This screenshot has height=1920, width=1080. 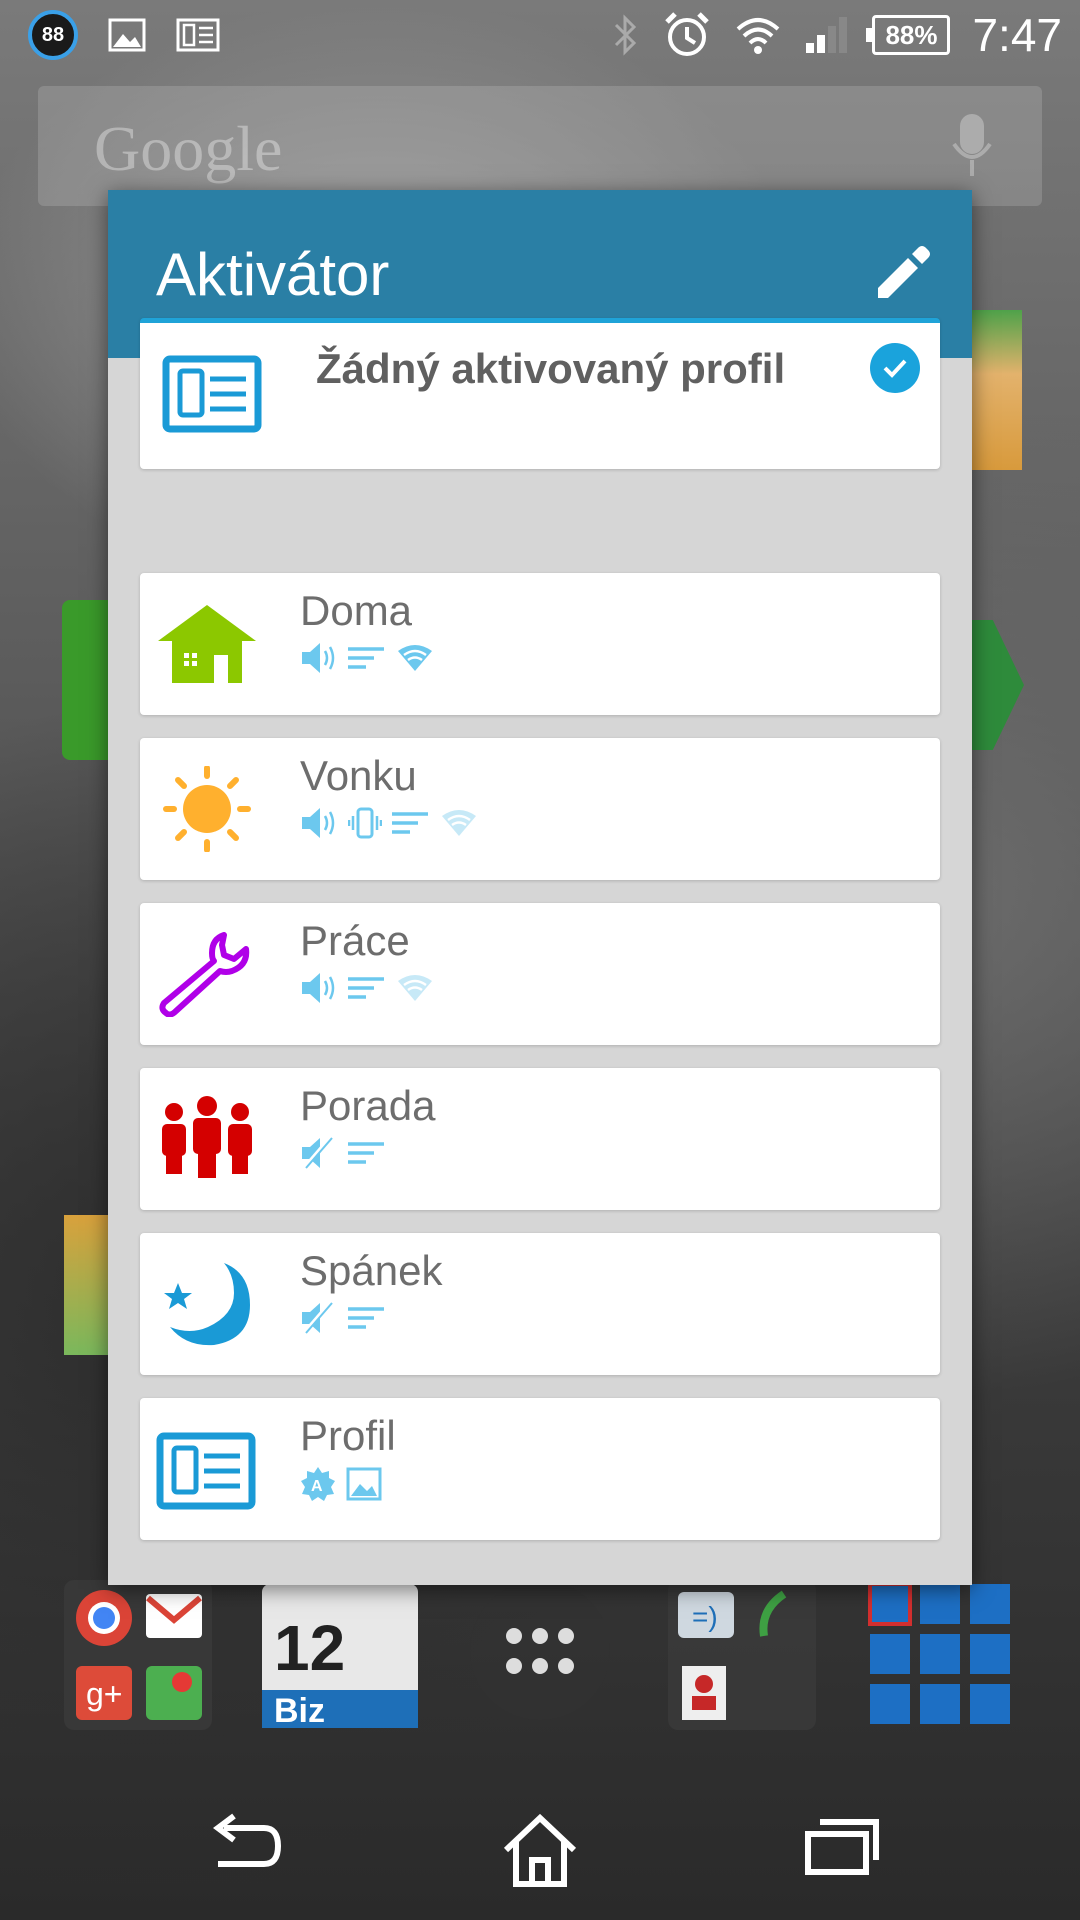 What do you see at coordinates (540, 146) in the screenshot?
I see `google-search-bar: Google` at bounding box center [540, 146].